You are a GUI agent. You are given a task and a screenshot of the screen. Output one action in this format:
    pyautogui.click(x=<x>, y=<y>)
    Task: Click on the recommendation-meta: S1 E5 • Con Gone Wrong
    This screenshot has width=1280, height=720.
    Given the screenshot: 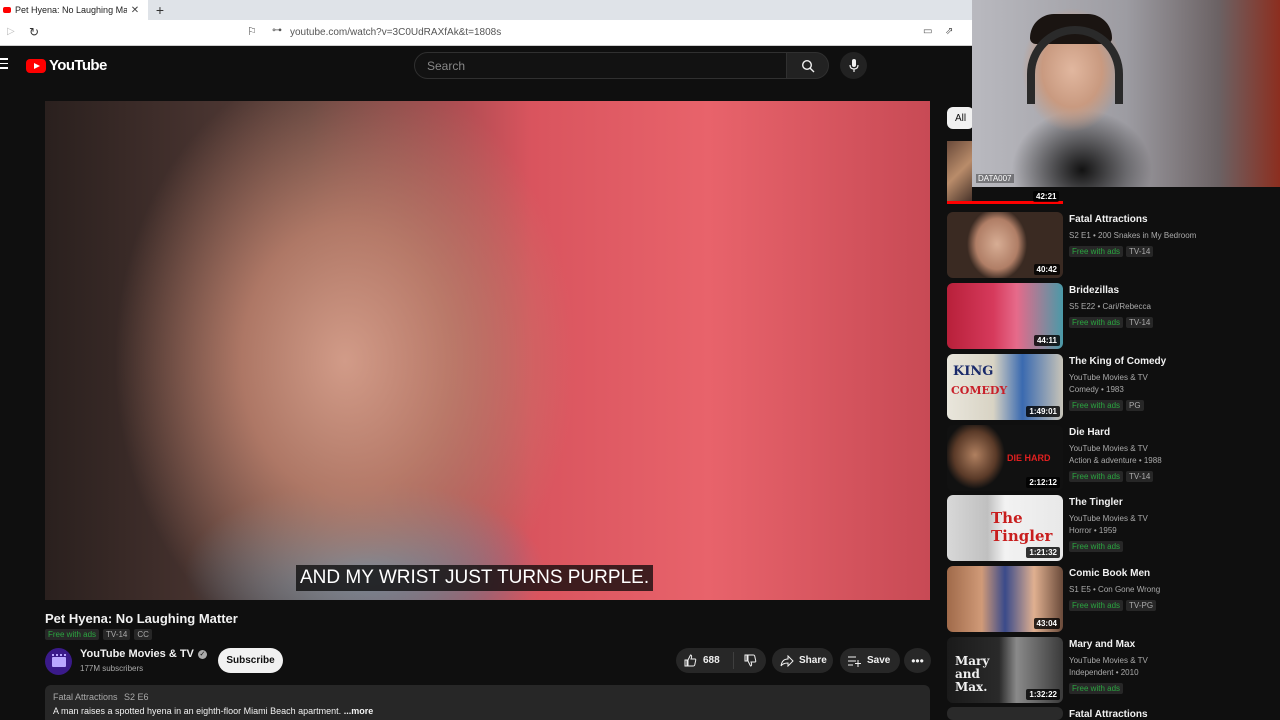 What is the action you would take?
    pyautogui.click(x=1115, y=589)
    